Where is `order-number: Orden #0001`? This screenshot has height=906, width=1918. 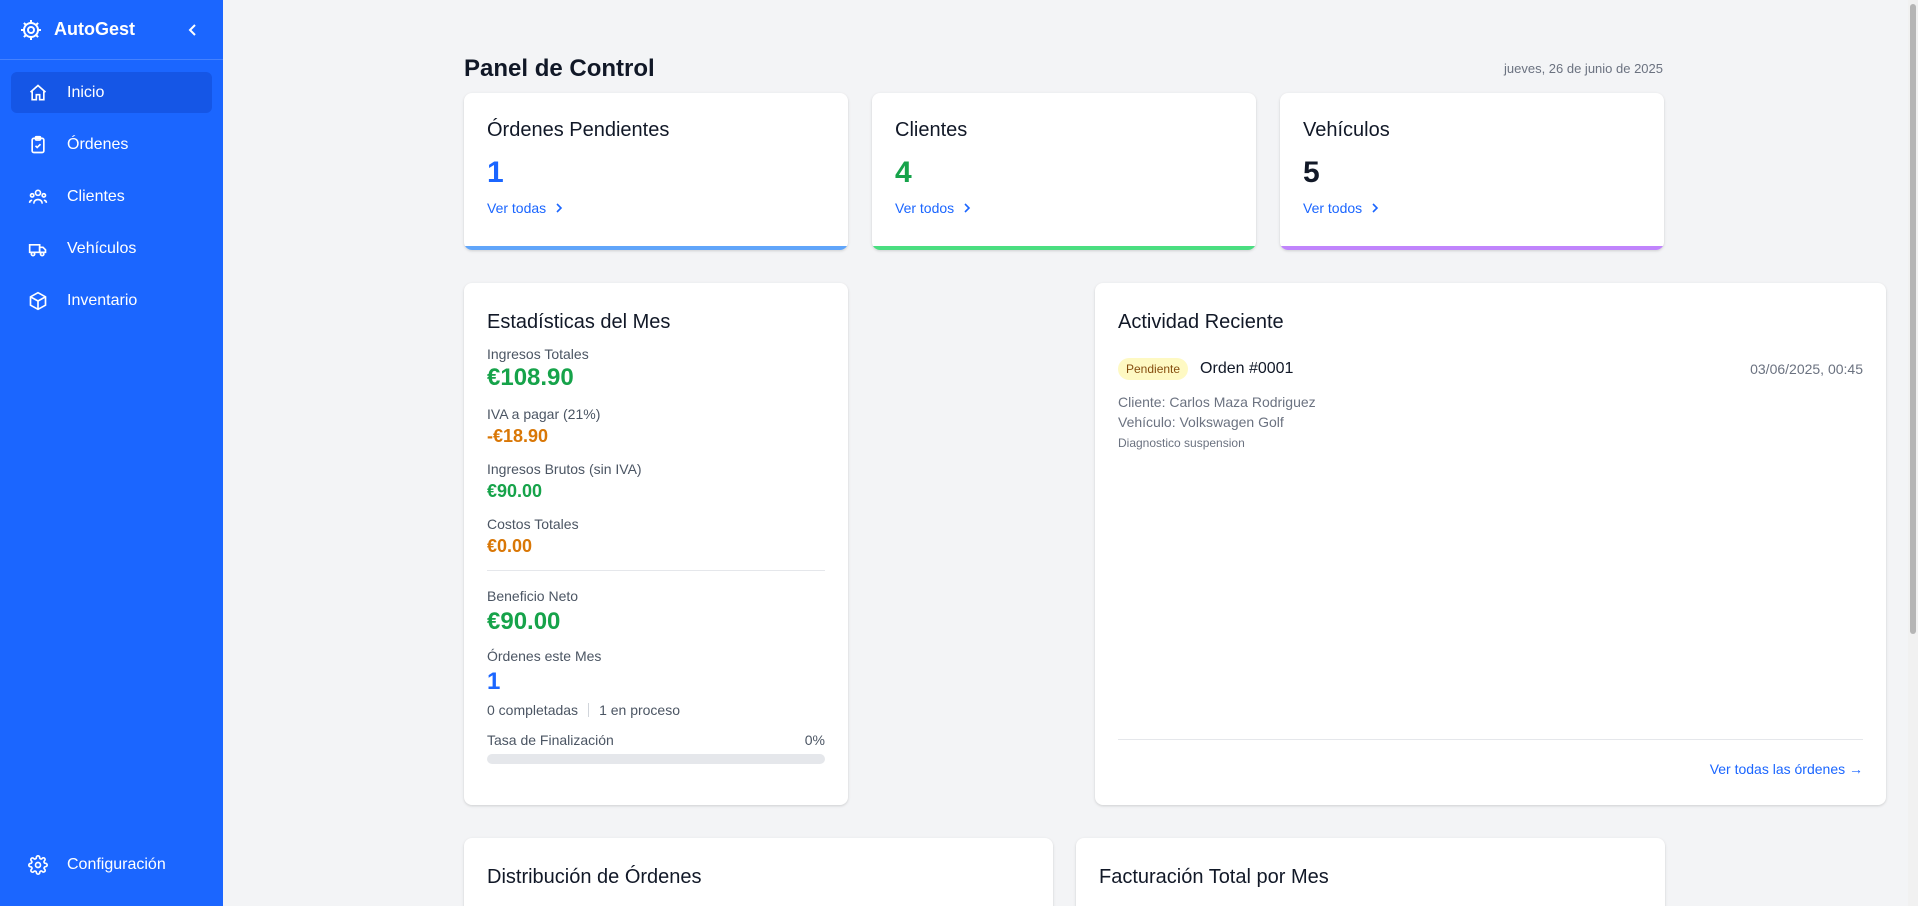
order-number: Orden #0001 is located at coordinates (1247, 368).